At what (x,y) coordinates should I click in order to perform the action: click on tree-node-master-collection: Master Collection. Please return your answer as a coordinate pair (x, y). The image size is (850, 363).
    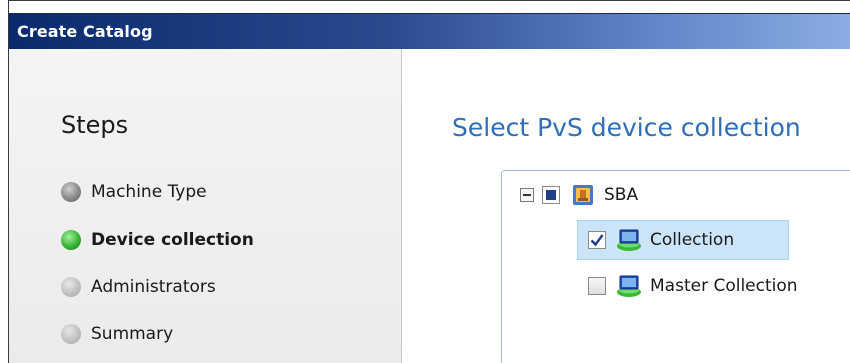
    Looking at the image, I should click on (693, 286).